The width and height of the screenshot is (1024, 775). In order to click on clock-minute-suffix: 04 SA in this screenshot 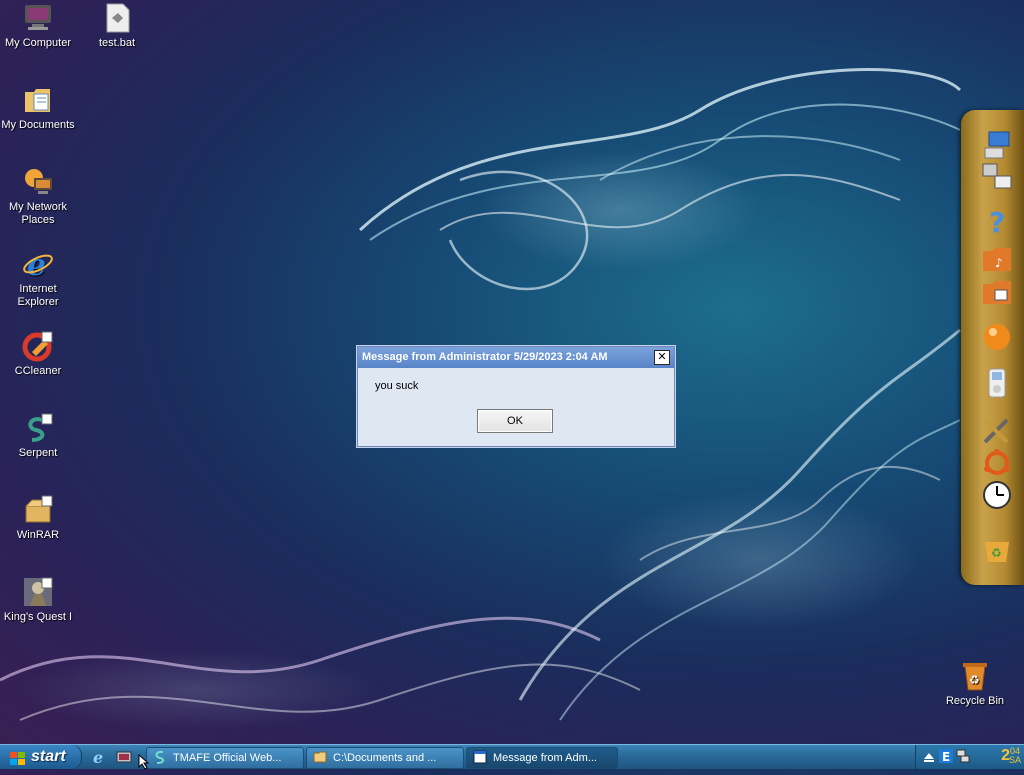, I will do `click(1015, 756)`.